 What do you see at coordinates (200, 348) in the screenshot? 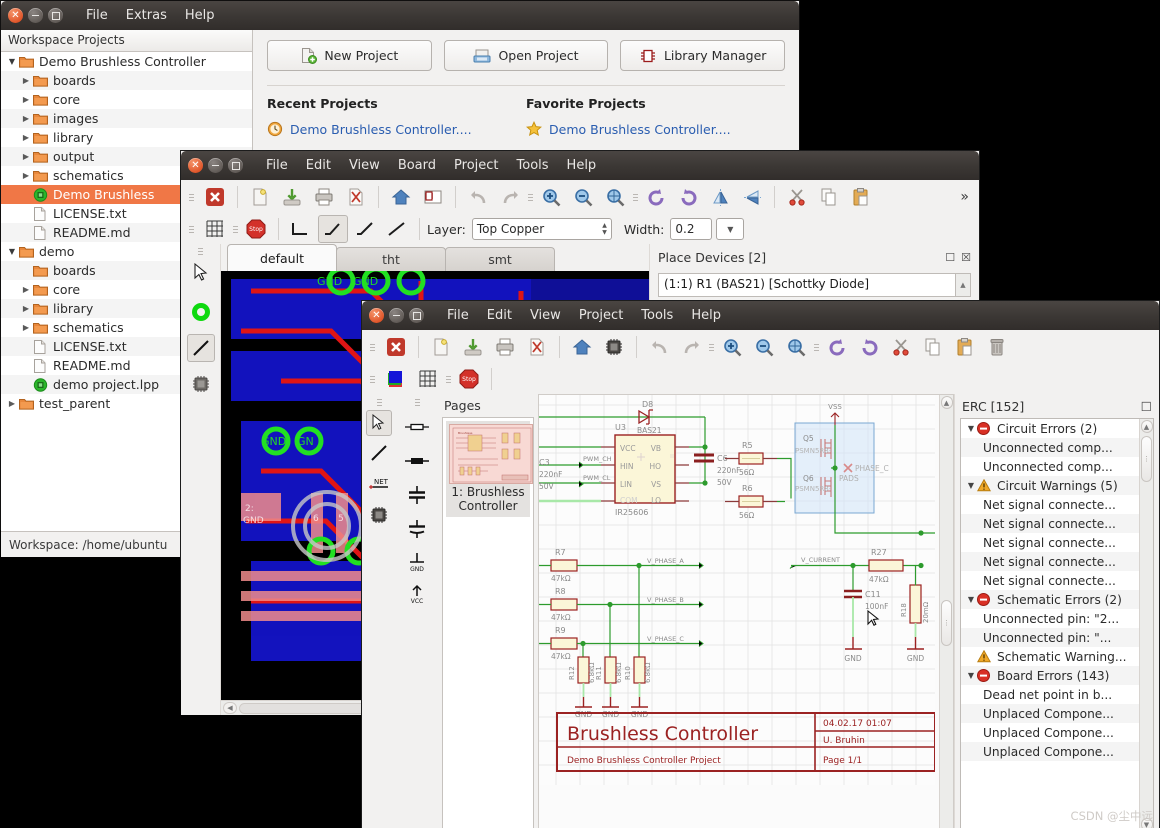
I see `trace-icon` at bounding box center [200, 348].